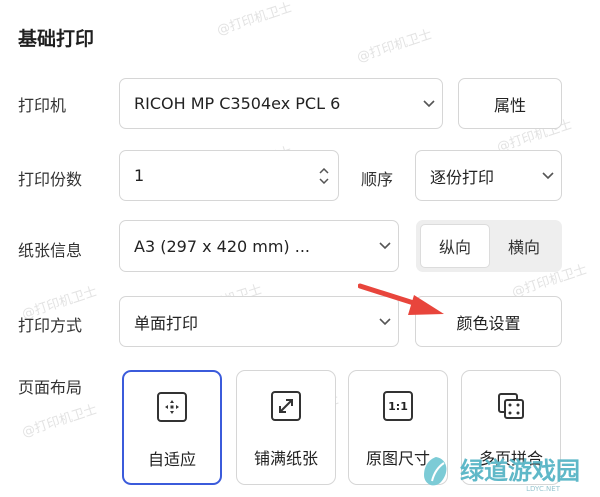 This screenshot has width=600, height=497. I want to click on printer-label: 打印机, so click(42, 105).